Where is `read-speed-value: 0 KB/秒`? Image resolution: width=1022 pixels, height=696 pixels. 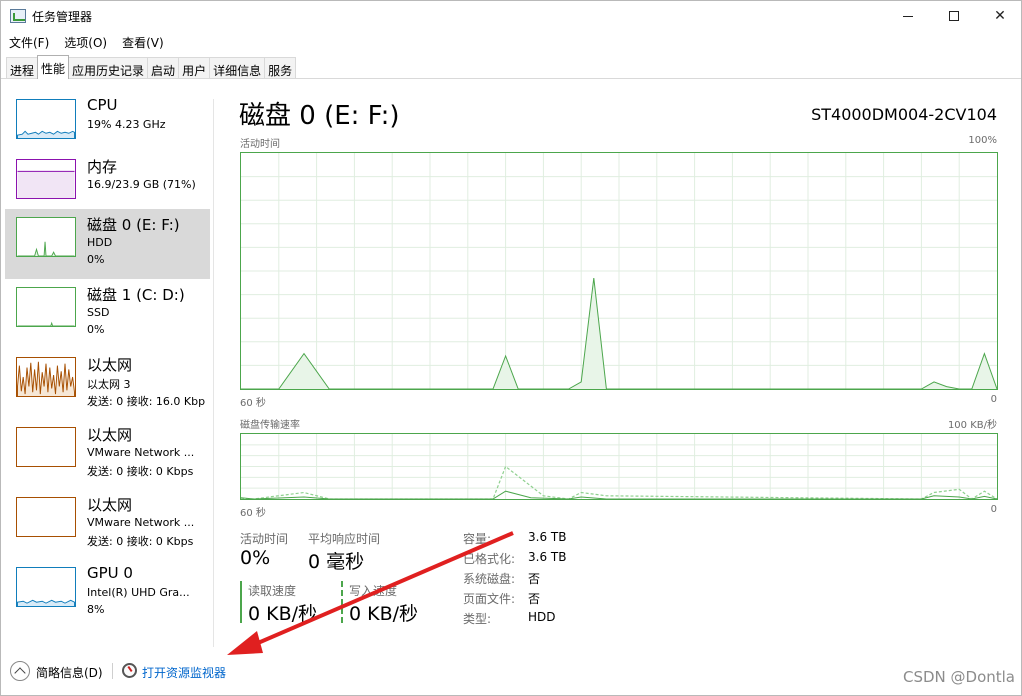 read-speed-value: 0 KB/秒 is located at coordinates (283, 614).